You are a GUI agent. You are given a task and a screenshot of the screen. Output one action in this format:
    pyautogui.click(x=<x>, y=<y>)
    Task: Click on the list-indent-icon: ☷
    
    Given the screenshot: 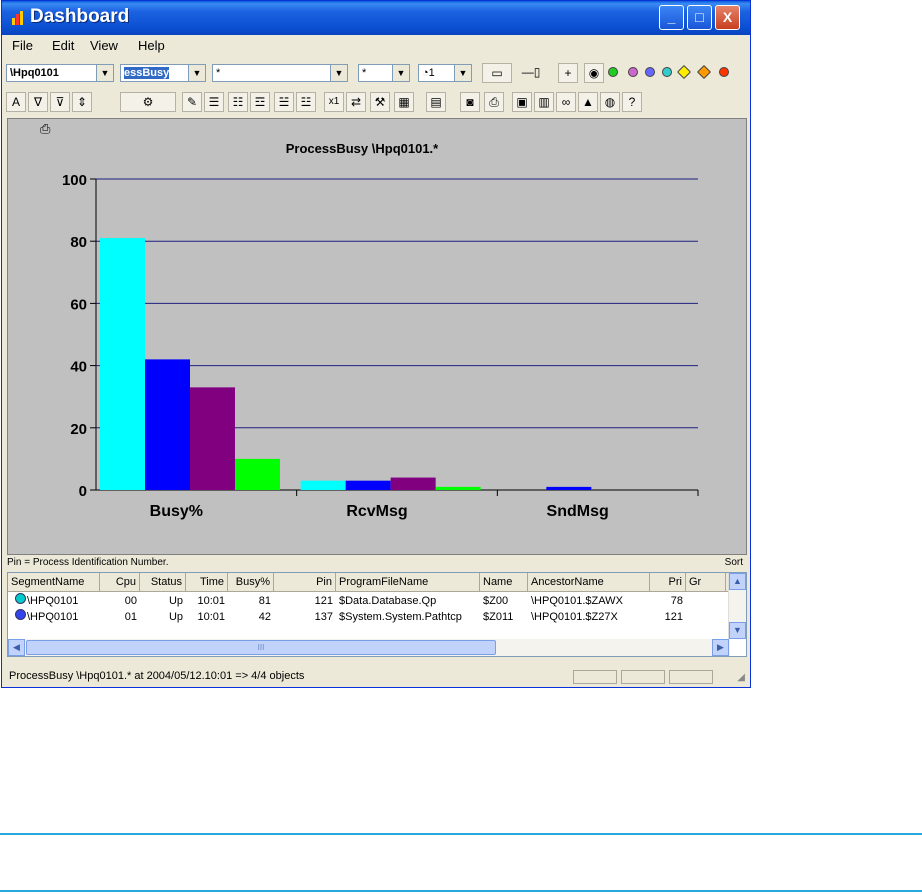 What is the action you would take?
    pyautogui.click(x=238, y=102)
    